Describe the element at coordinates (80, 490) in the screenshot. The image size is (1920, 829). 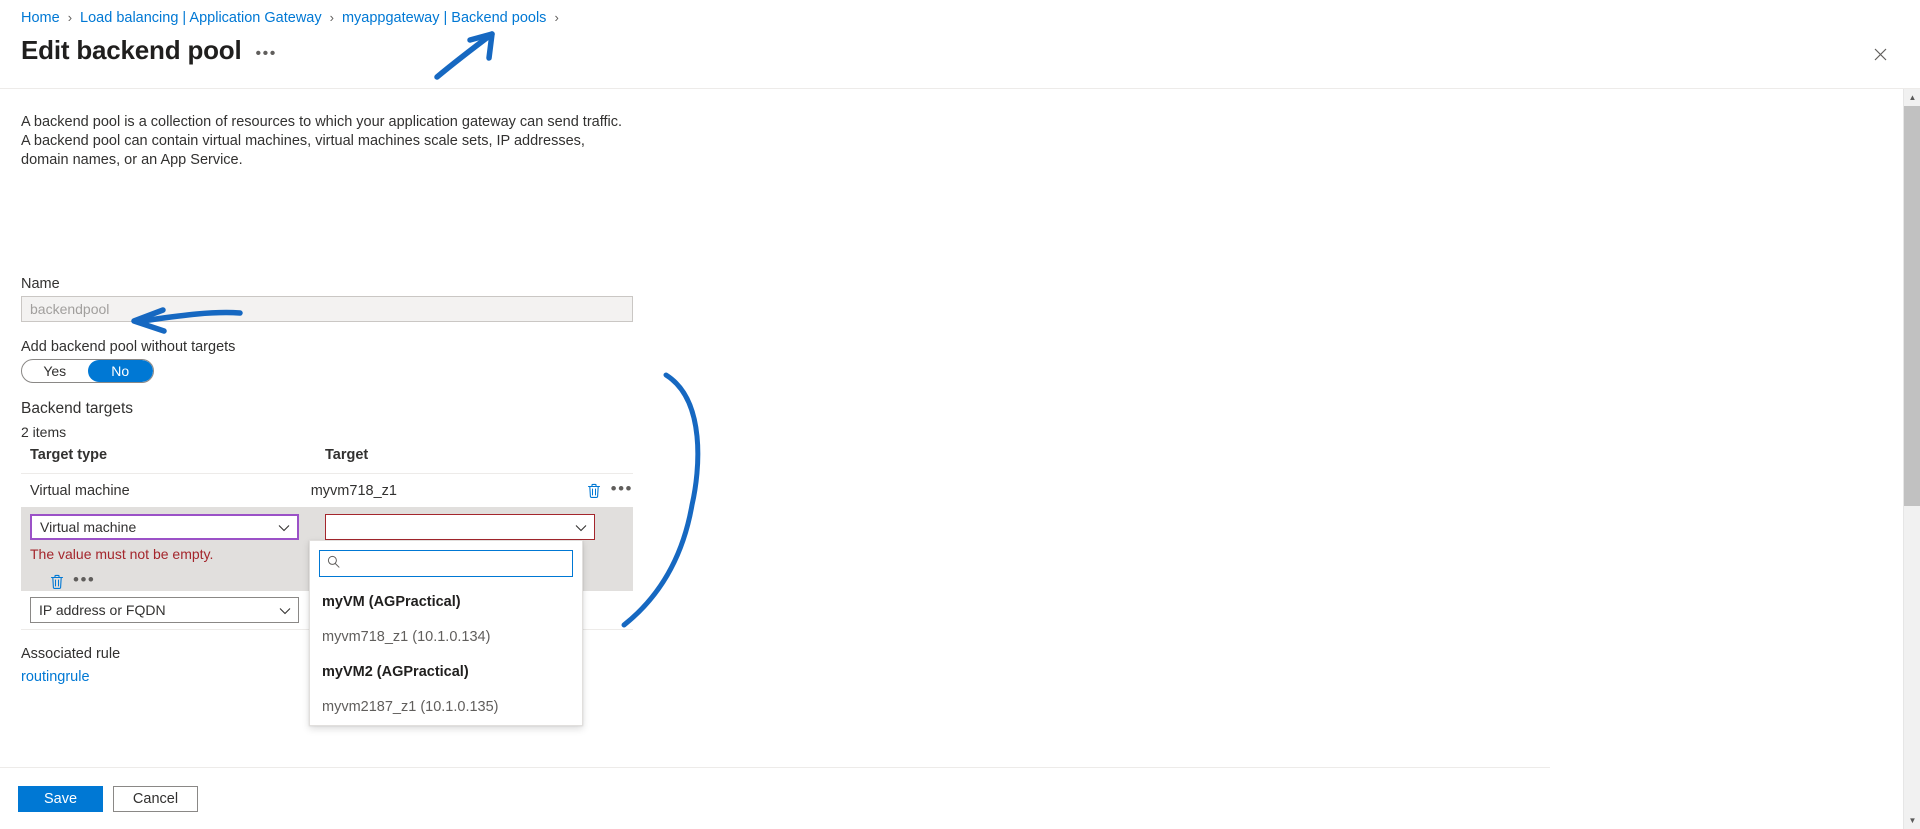
I see `cell-target-type: Virtual machine` at that location.